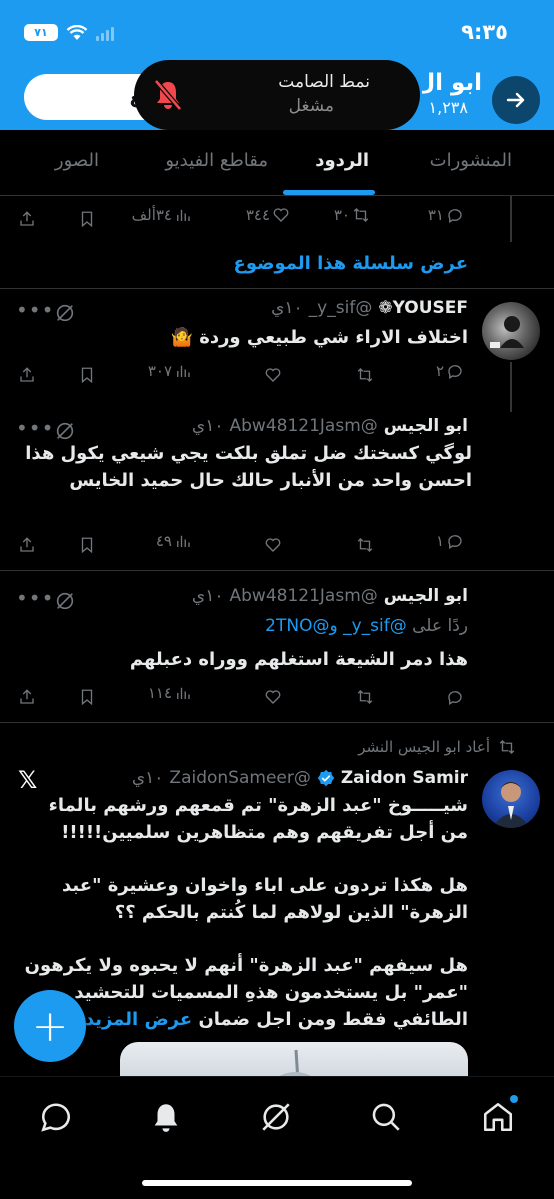 This screenshot has width=554, height=1199. I want to click on profile-name: ابو ال, so click(452, 83).